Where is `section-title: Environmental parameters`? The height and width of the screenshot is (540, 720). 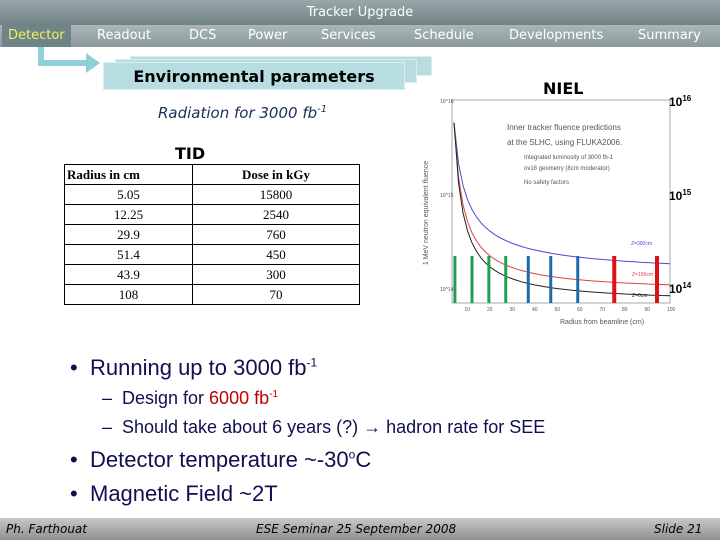
section-title: Environmental parameters is located at coordinates (254, 76).